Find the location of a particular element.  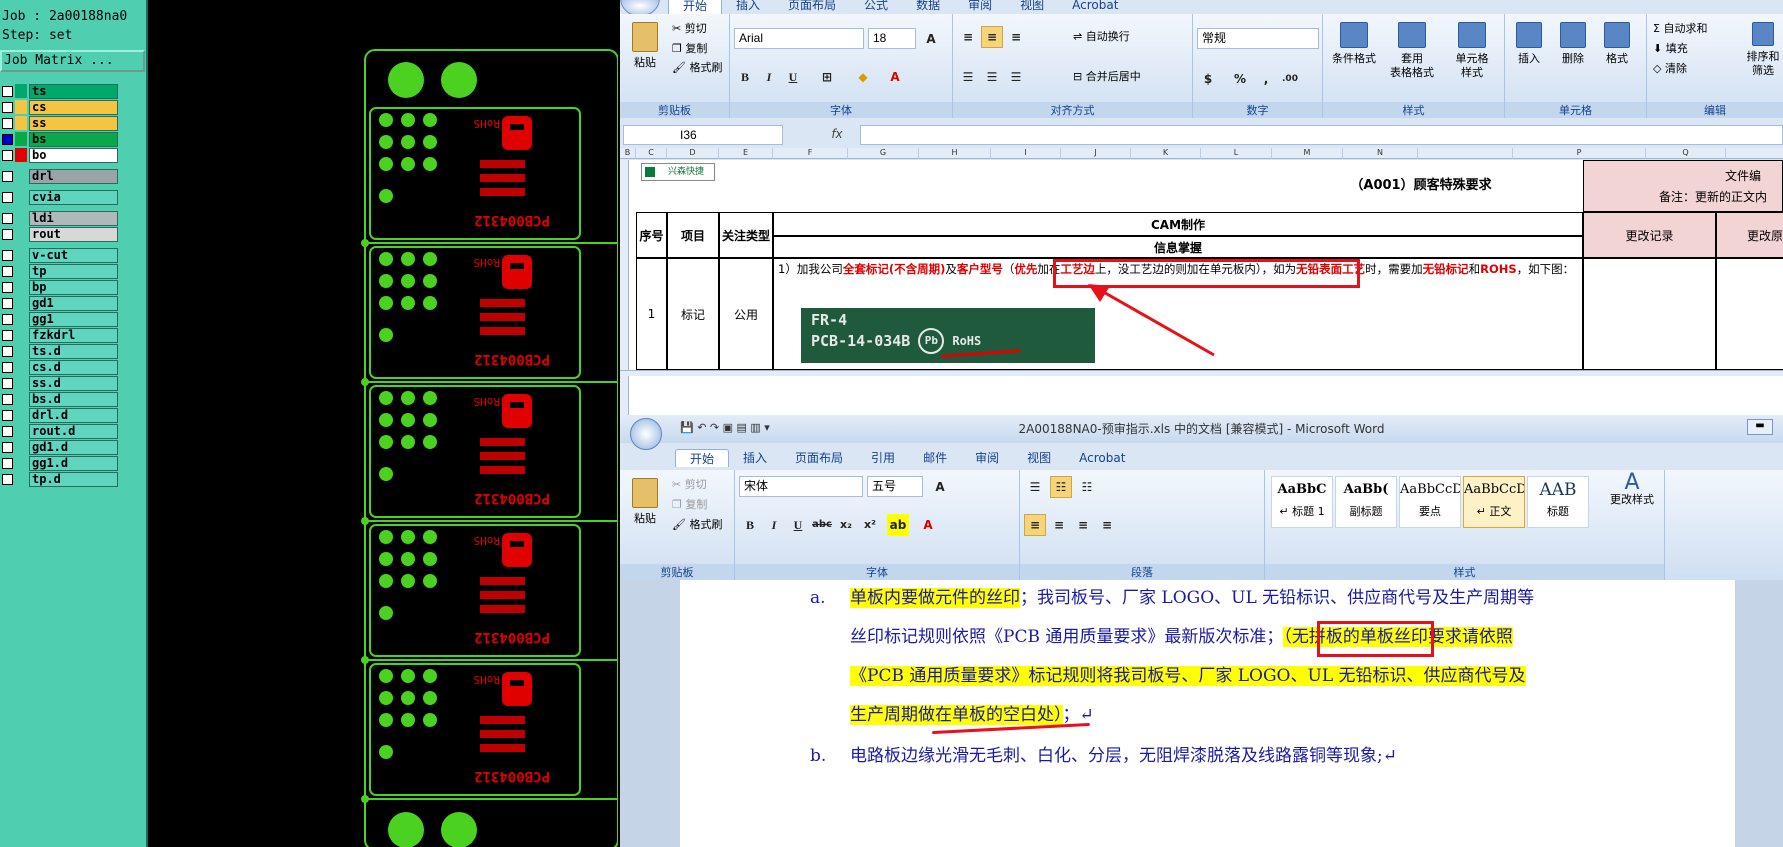

layer-row-gd1.d: gd1.d is located at coordinates (59, 447).